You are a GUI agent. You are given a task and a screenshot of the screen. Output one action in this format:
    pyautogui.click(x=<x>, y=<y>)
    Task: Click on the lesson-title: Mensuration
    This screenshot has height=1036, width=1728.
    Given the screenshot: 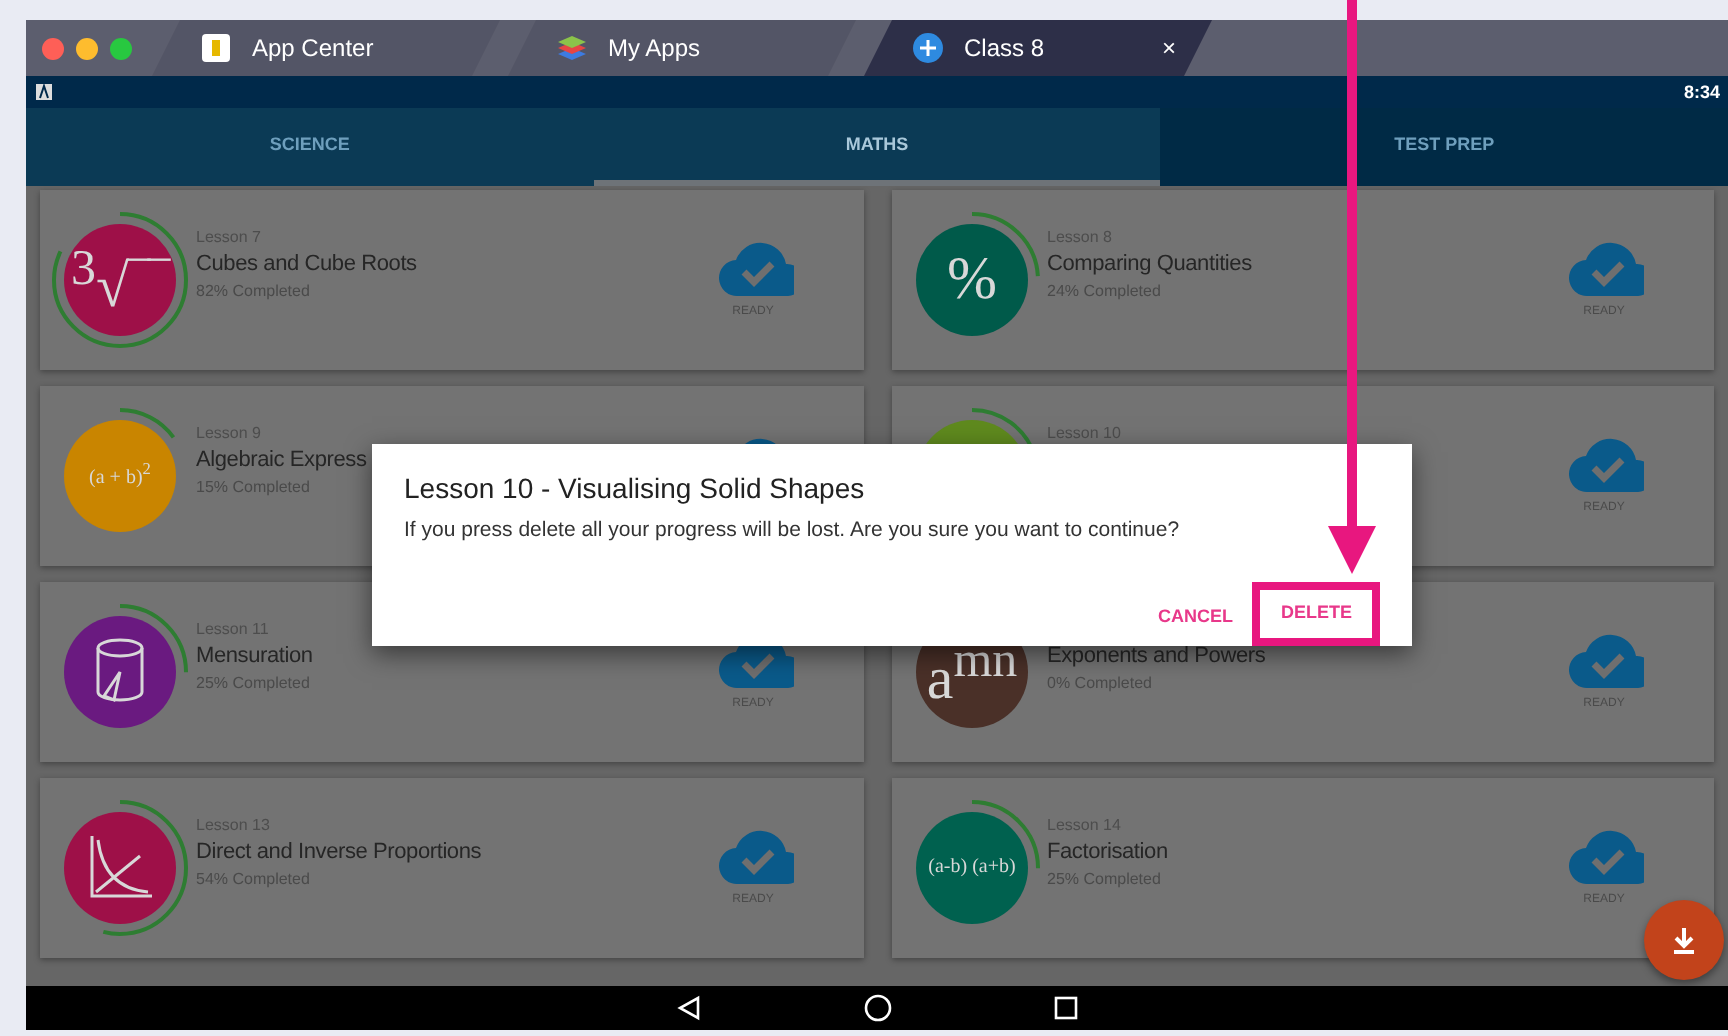 What is the action you would take?
    pyautogui.click(x=254, y=656)
    